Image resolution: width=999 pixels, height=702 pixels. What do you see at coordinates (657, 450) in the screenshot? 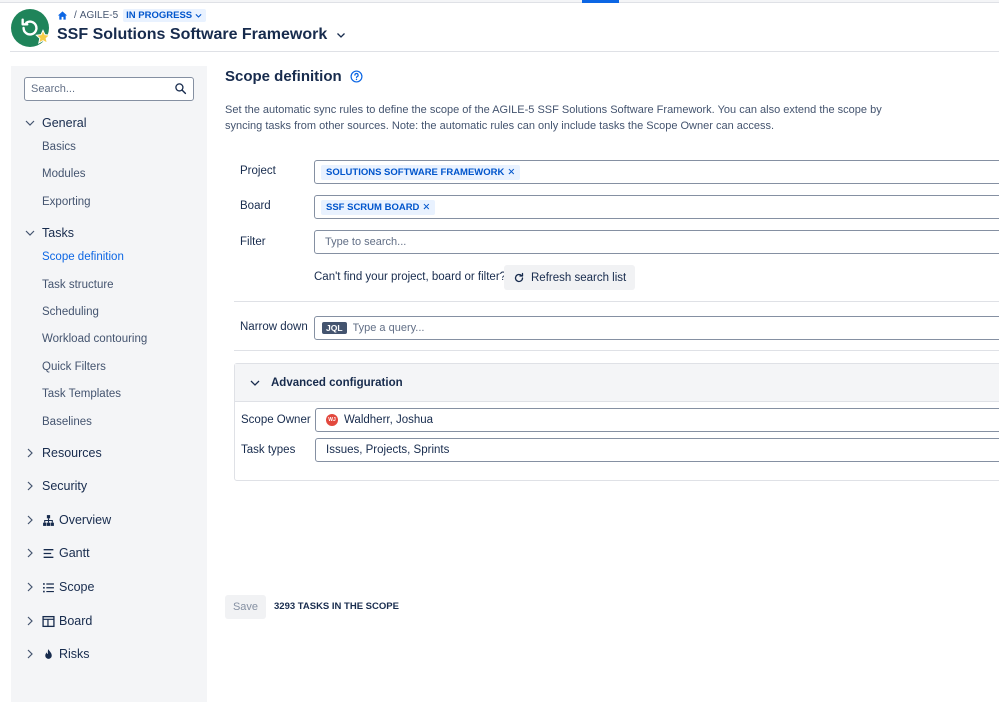
I see `task-types-select: Issues, Projects, Sprints` at bounding box center [657, 450].